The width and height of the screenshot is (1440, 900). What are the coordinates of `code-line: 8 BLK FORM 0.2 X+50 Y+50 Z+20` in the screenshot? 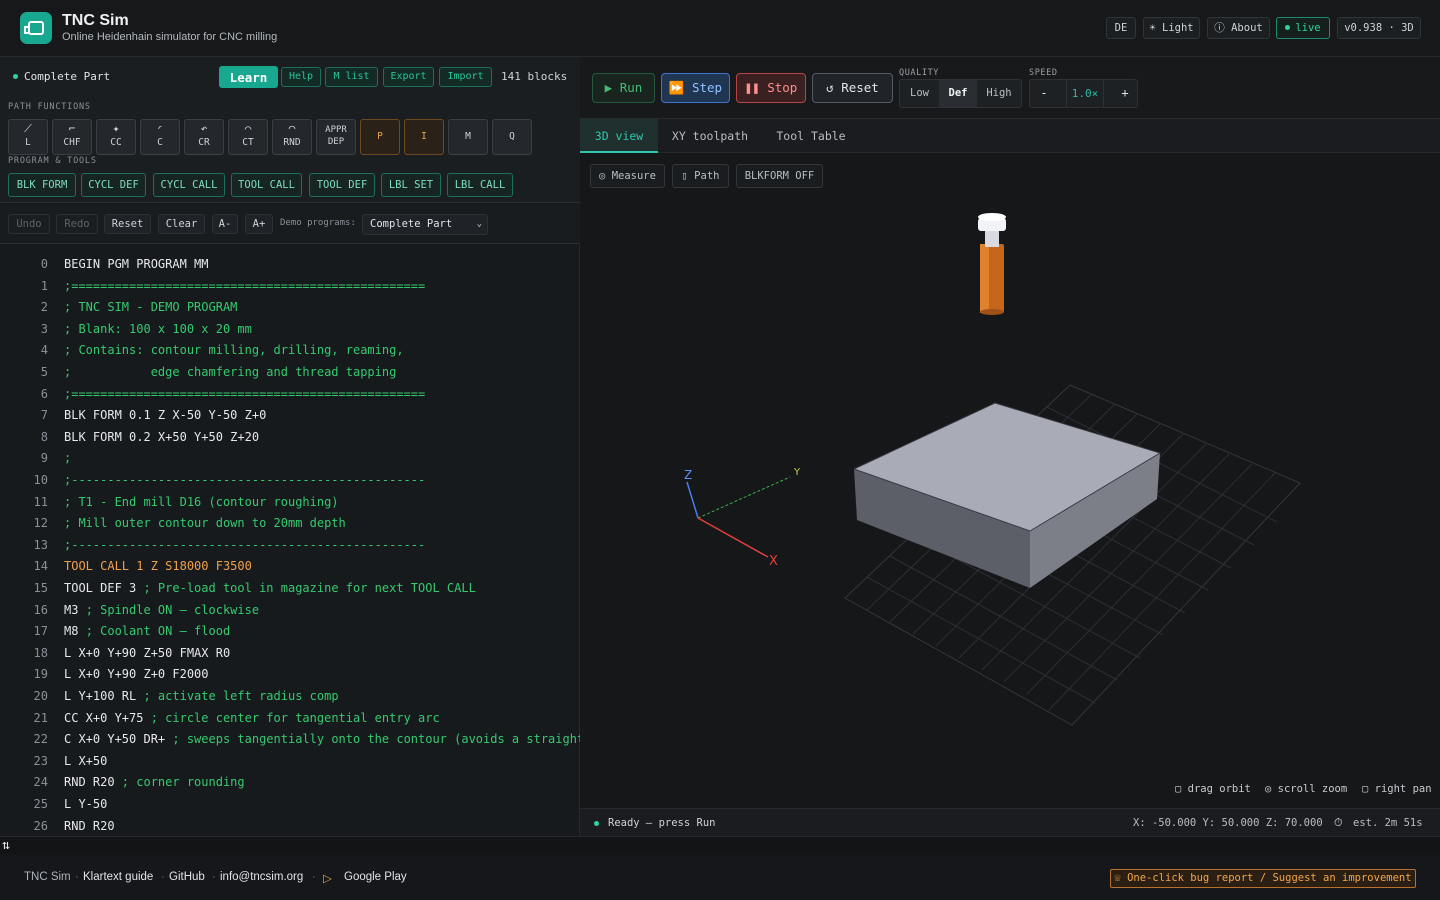 It's located at (290, 437).